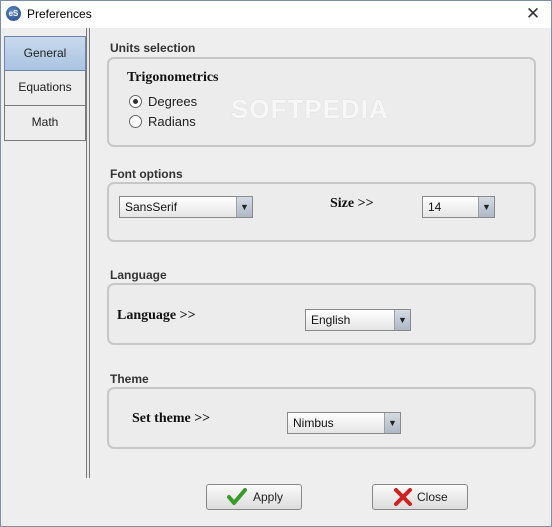  I want to click on tab-general-label: General, so click(45, 53).